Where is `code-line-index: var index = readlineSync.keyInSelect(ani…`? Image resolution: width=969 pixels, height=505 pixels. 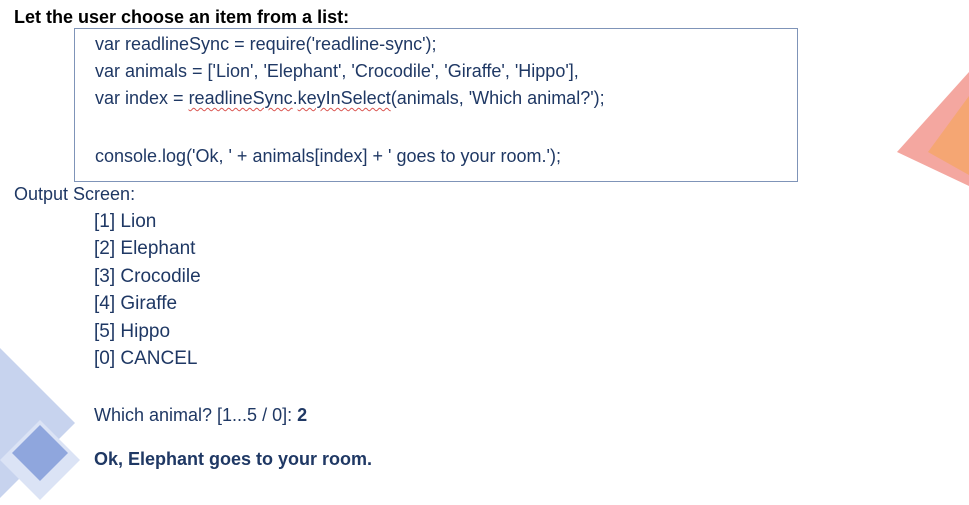 code-line-index: var index = readlineSync.keyInSelect(ani… is located at coordinates (350, 98).